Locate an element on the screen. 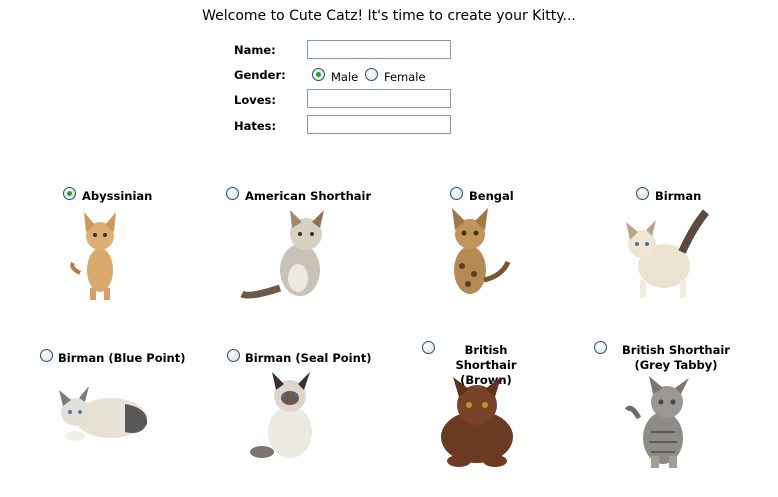 This screenshot has height=497, width=778. abyssinian-cat-image is located at coordinates (100, 256).